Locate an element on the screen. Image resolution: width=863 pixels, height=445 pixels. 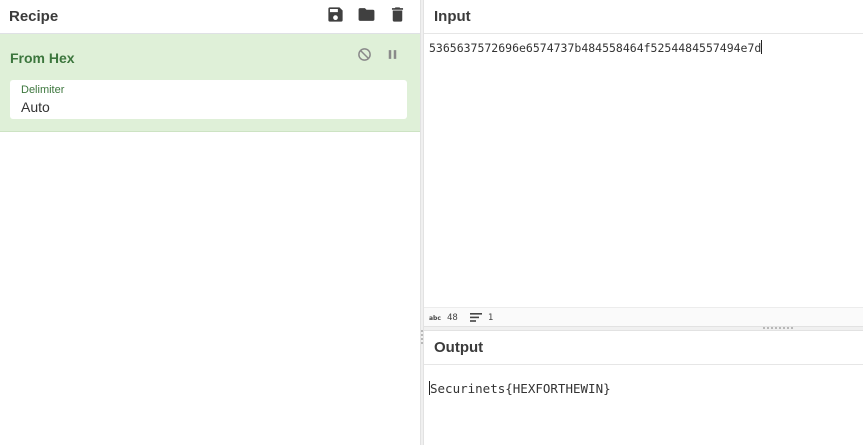
clear-recipe-button is located at coordinates (397, 14).